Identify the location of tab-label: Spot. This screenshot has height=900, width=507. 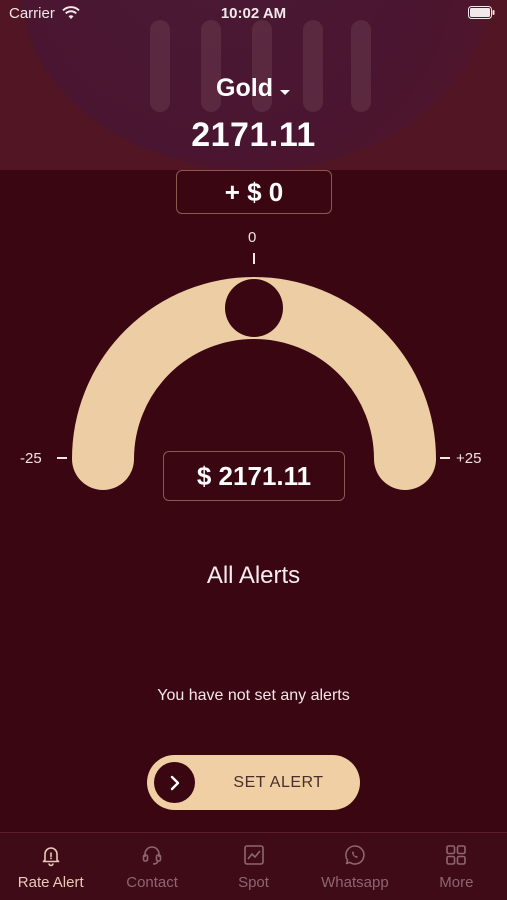
(253, 882).